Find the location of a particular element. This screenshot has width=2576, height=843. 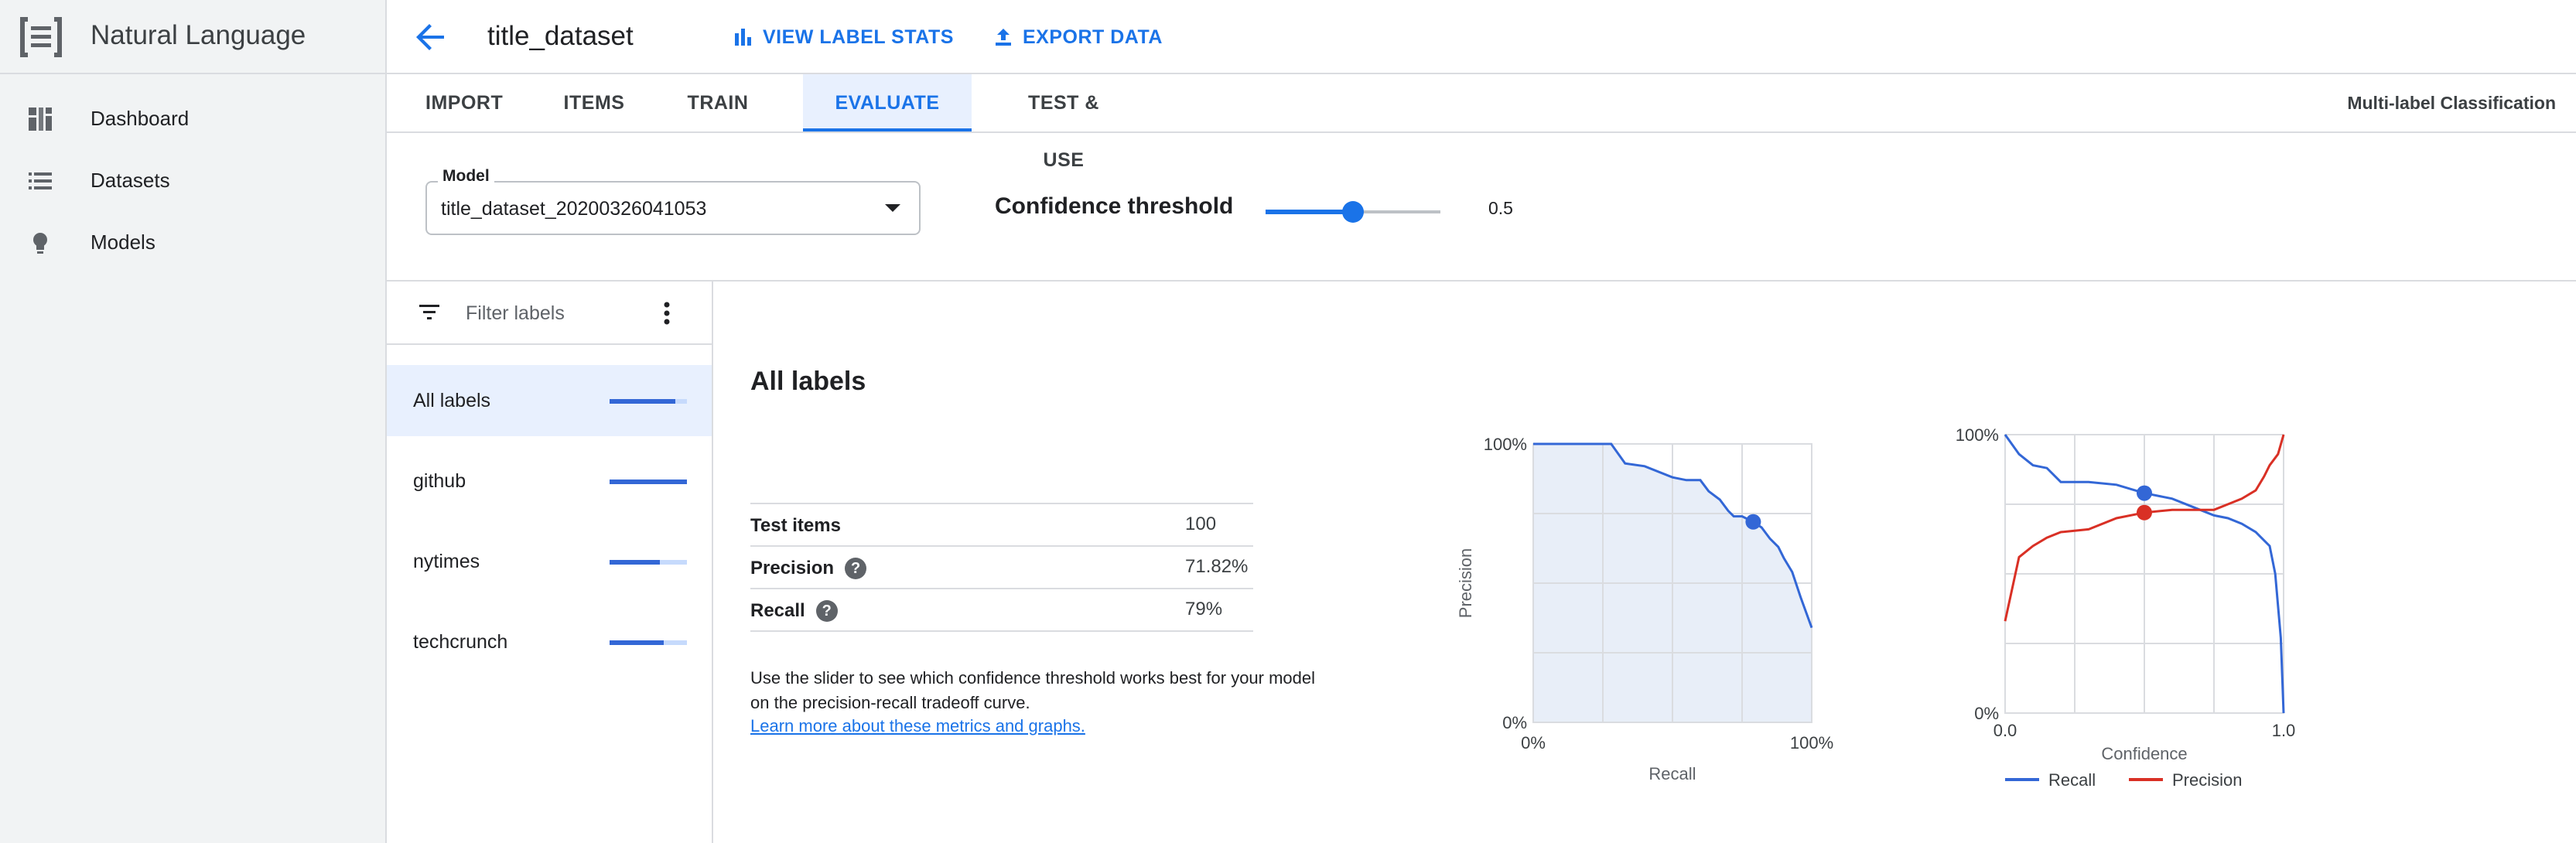

document-bracket-icon is located at coordinates (41, 37).